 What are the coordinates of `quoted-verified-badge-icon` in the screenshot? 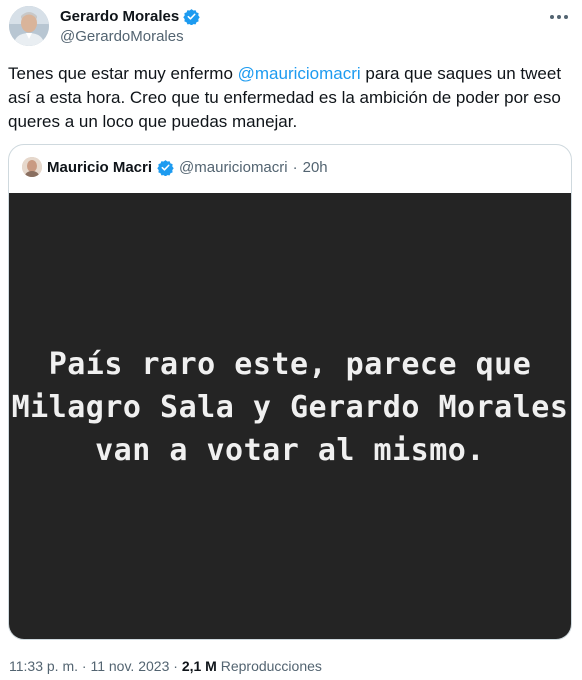 It's located at (165, 167).